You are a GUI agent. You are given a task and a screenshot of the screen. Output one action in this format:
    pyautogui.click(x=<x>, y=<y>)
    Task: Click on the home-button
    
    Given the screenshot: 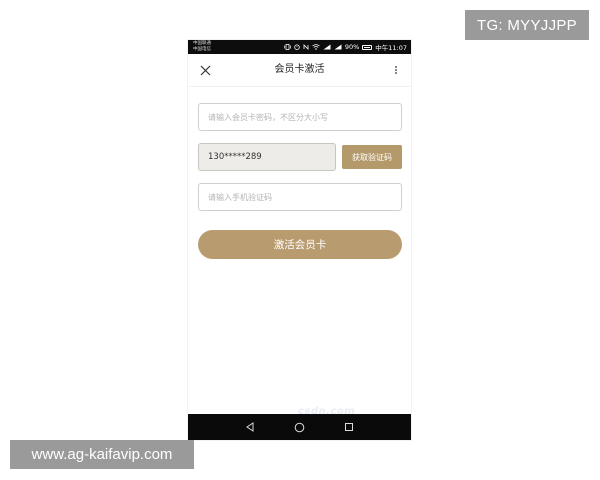 What is the action you would take?
    pyautogui.click(x=299, y=427)
    